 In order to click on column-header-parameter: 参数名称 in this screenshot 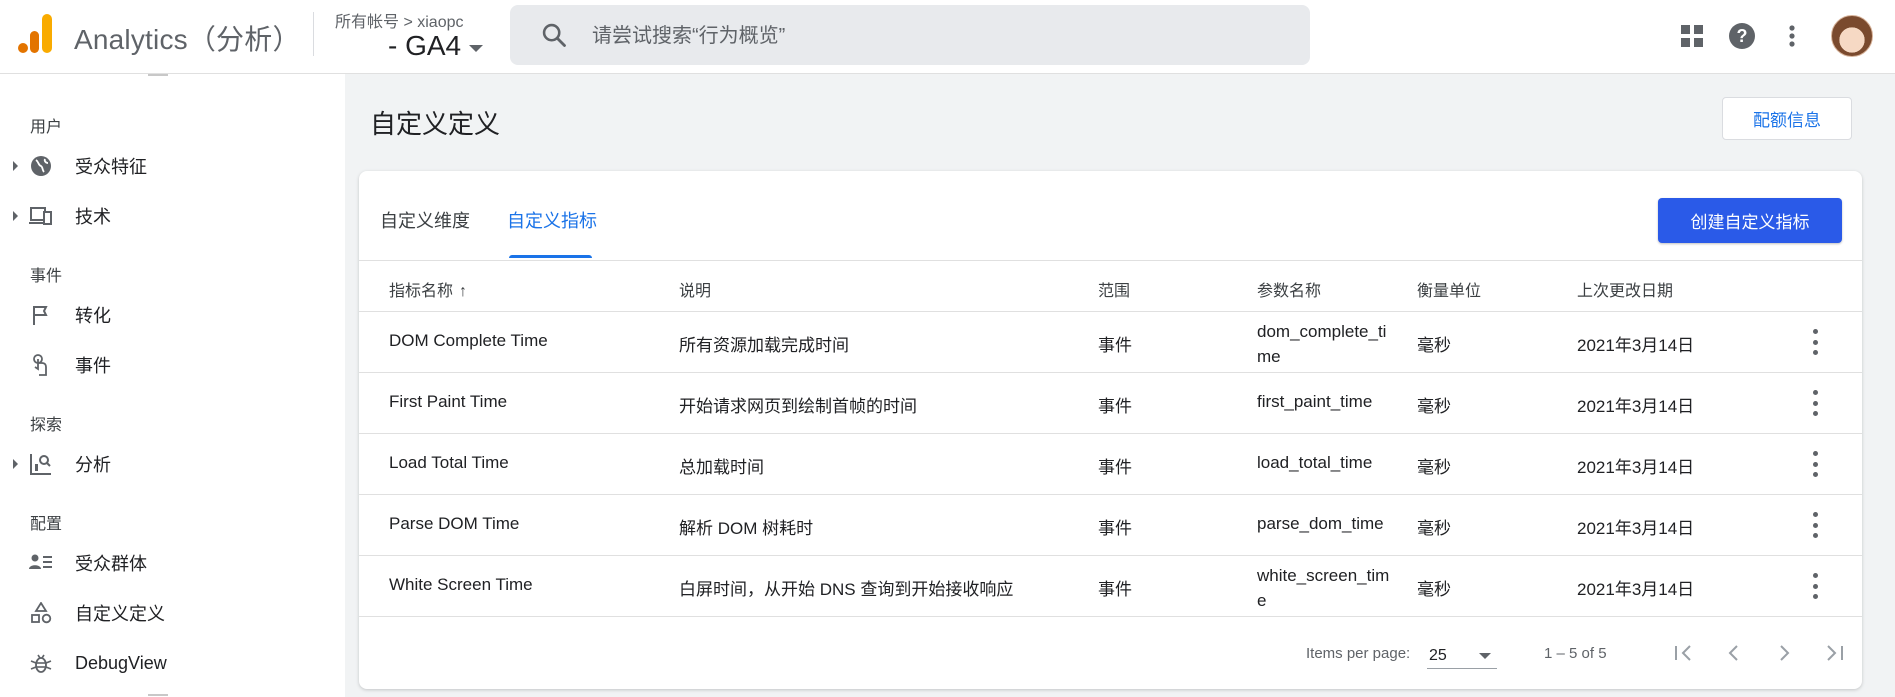, I will do `click(1289, 289)`.